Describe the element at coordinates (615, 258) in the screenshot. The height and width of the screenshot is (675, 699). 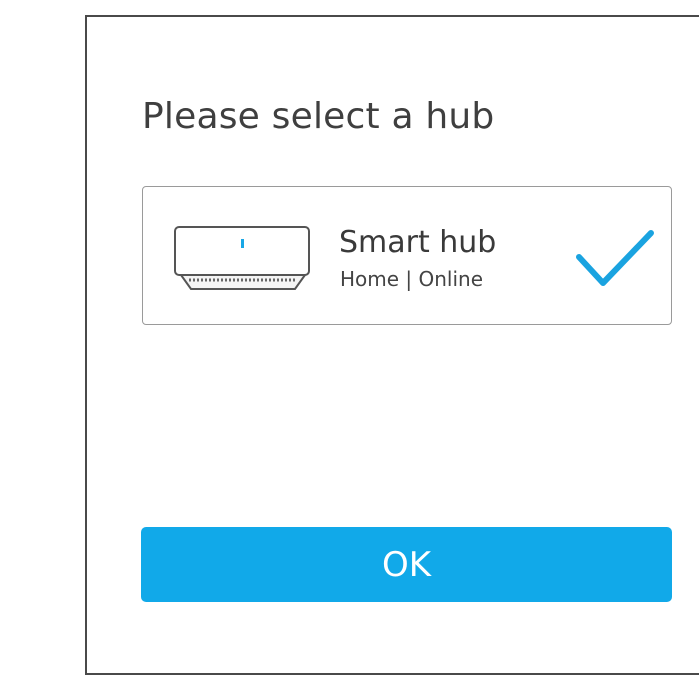
I see `checkmark-icon` at that location.